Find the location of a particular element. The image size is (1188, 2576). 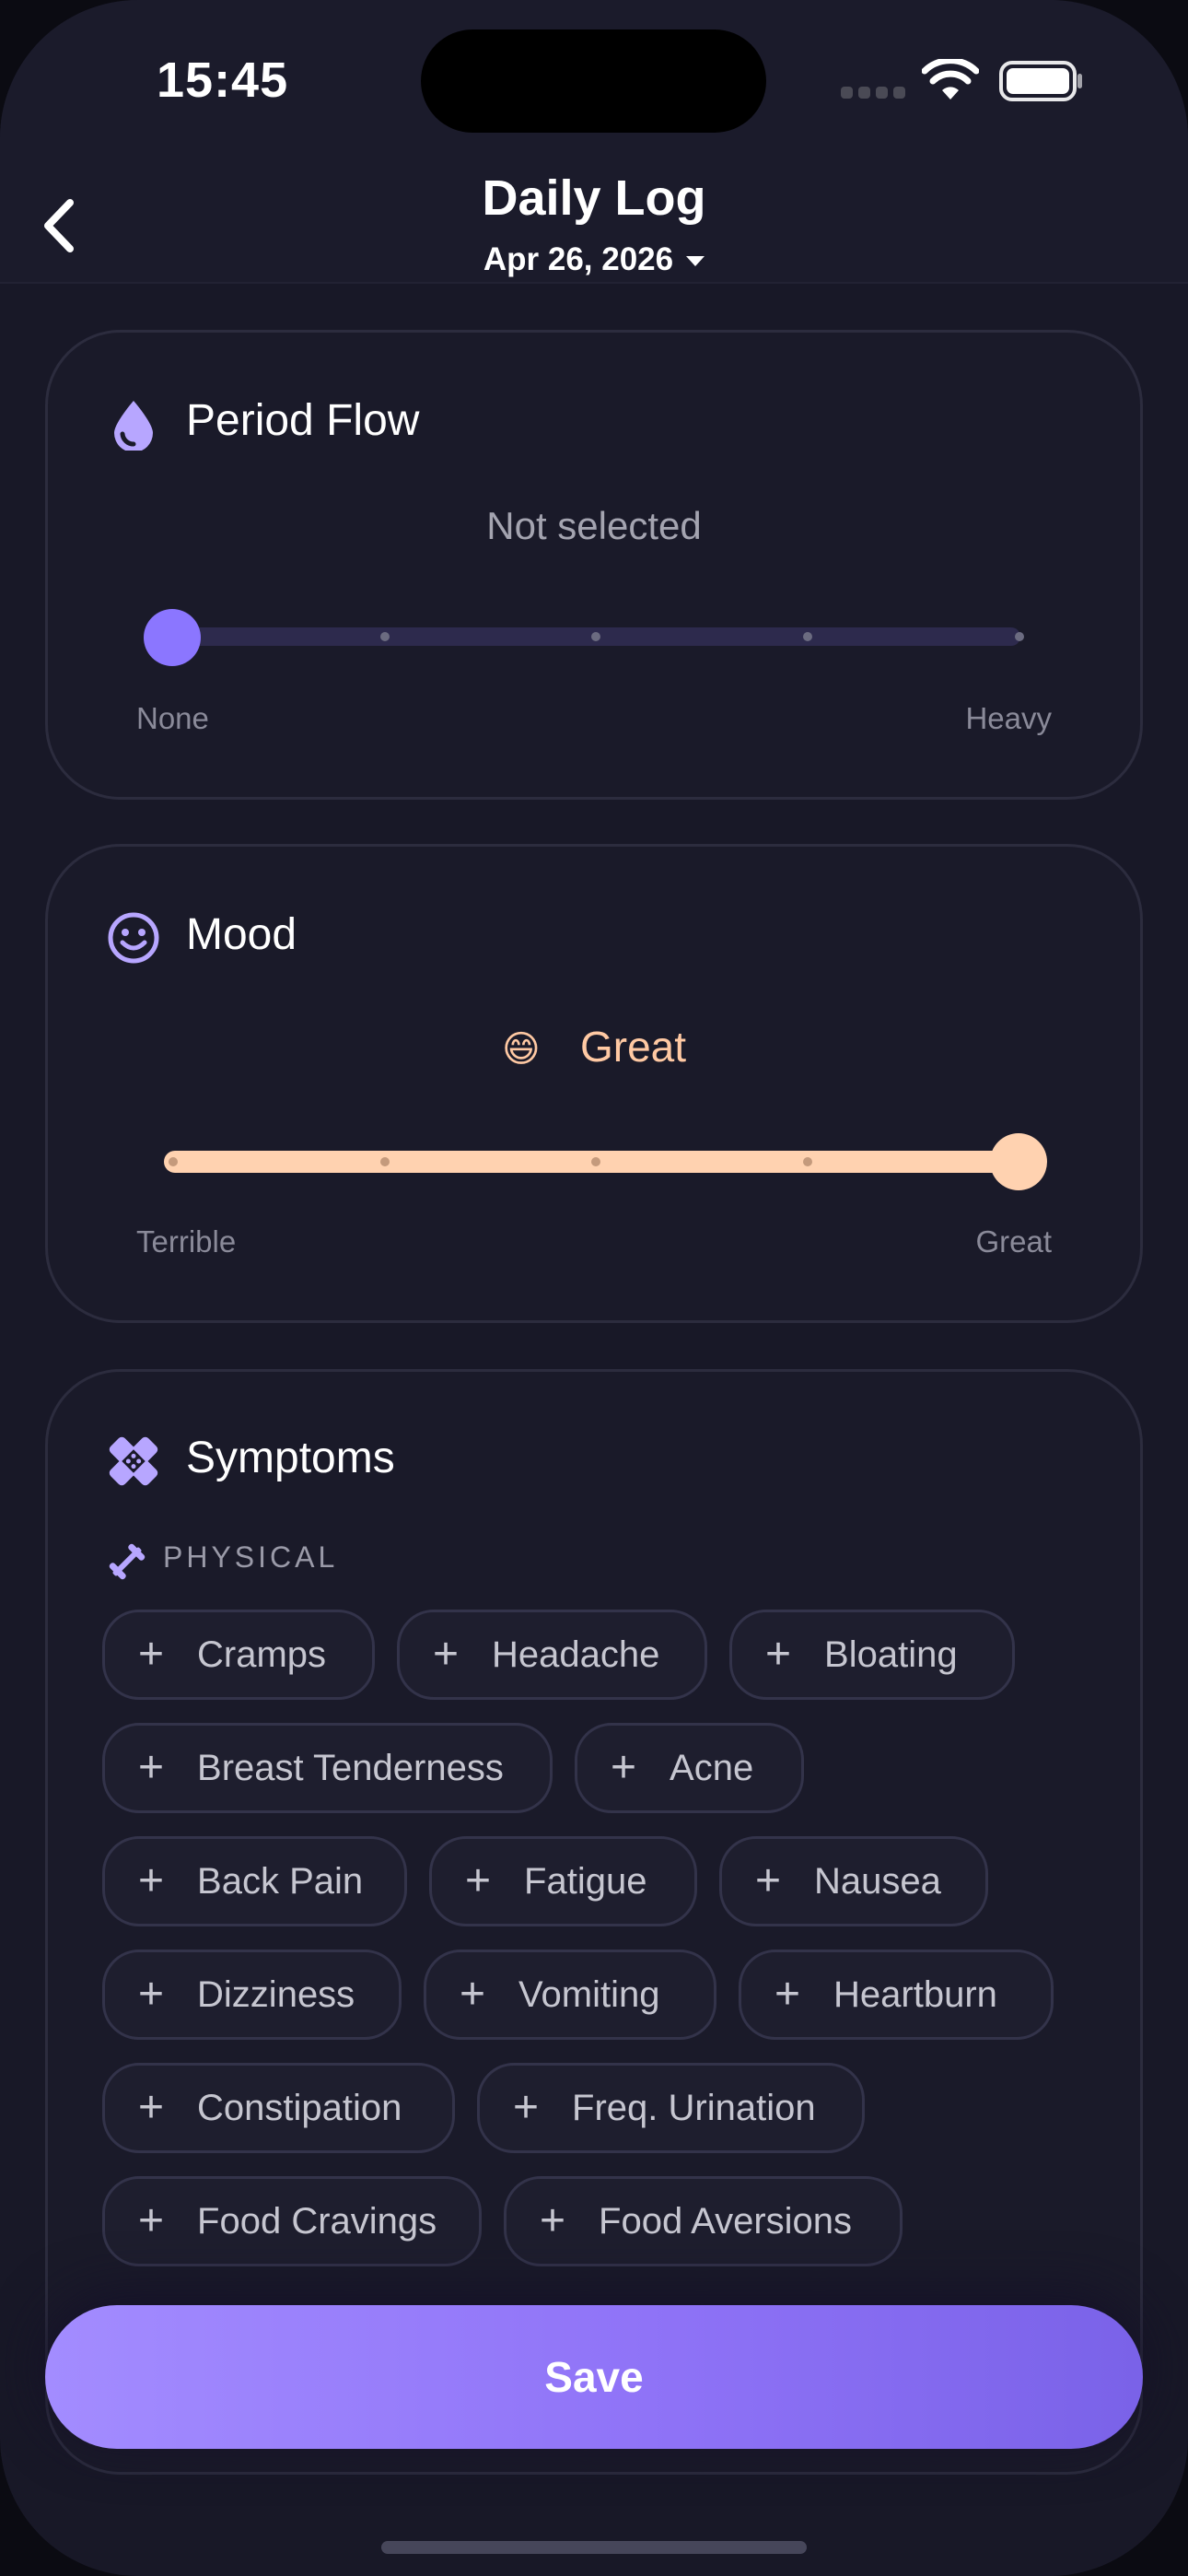

drop-icon is located at coordinates (133, 426).